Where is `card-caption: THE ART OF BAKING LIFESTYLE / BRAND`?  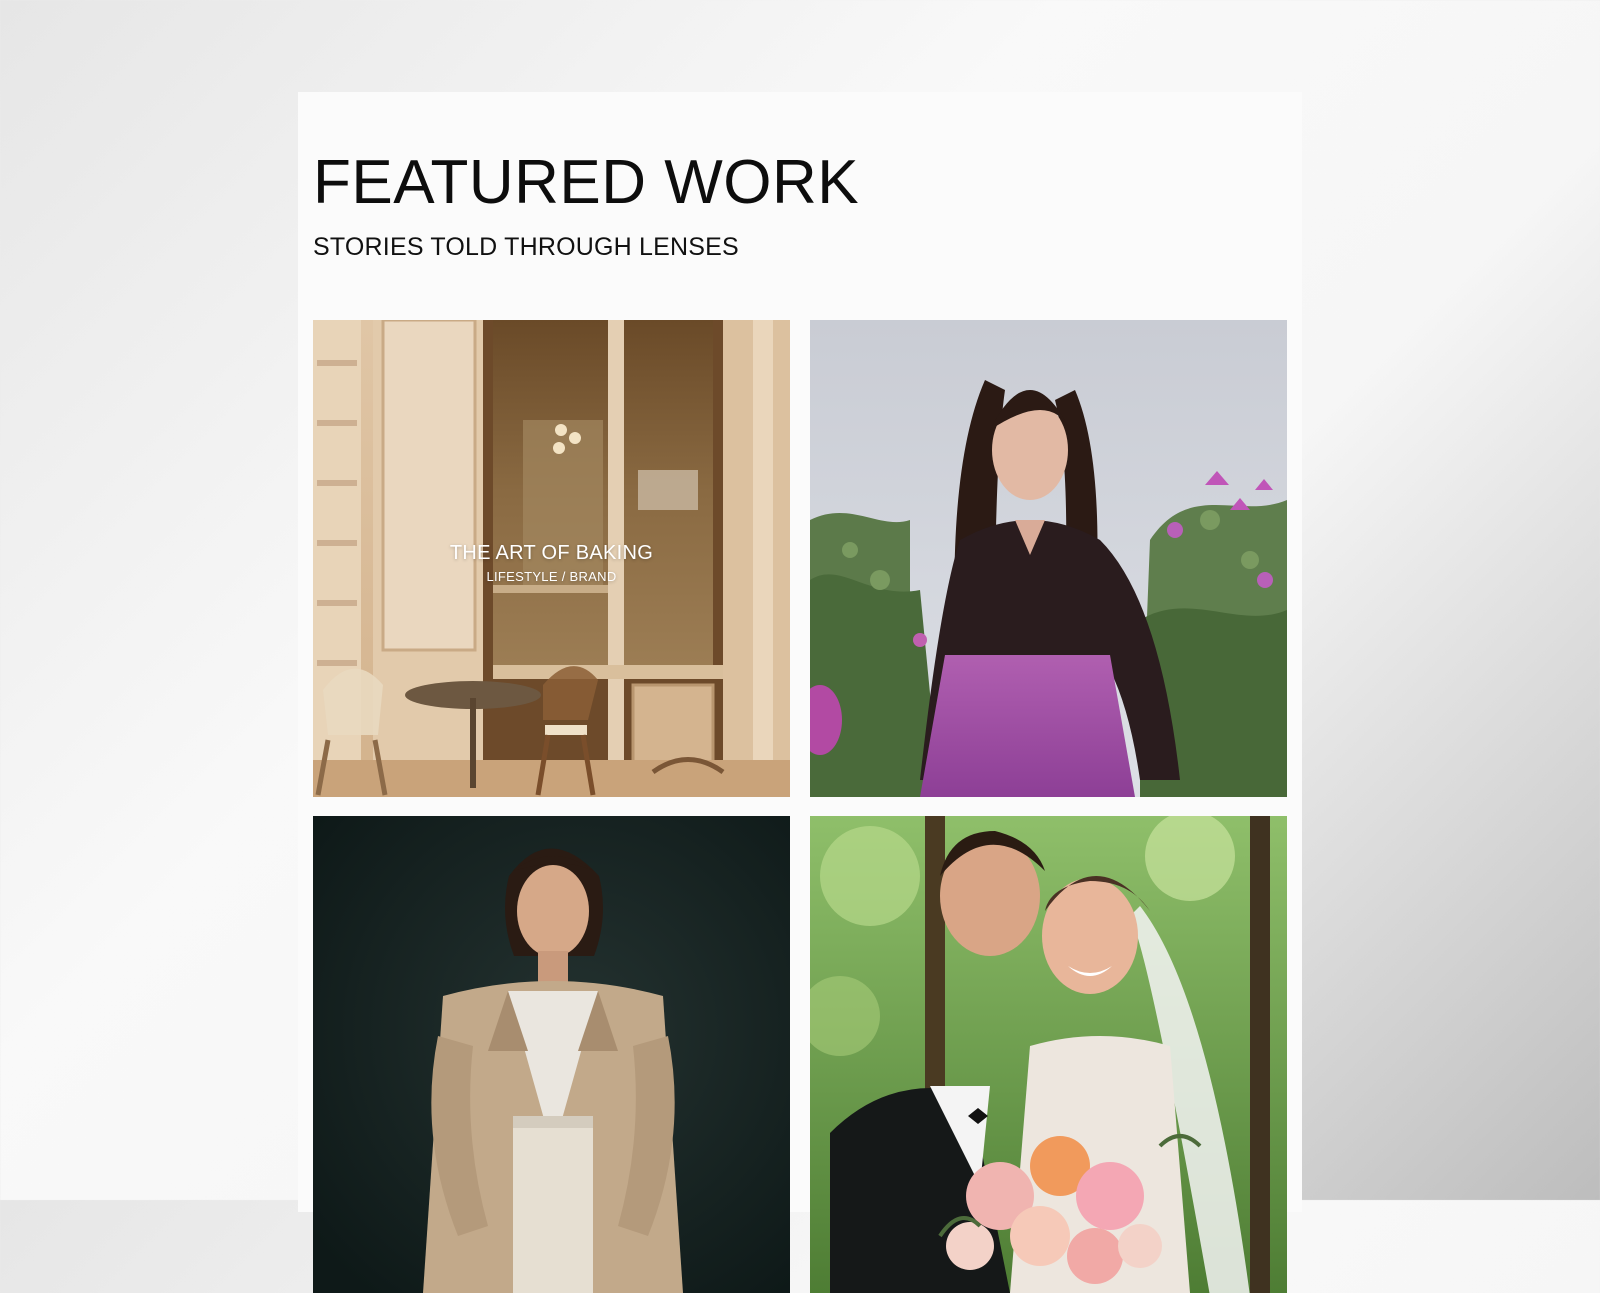 card-caption: THE ART OF BAKING LIFESTYLE / BRAND is located at coordinates (551, 563).